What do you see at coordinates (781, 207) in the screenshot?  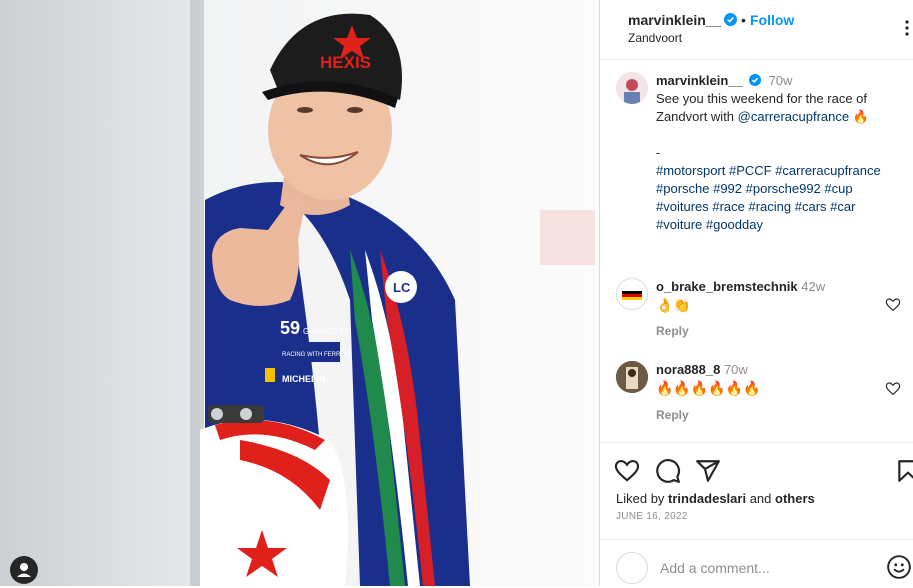 I see `hashtag-line: #voitures #race #racing #cars #car` at bounding box center [781, 207].